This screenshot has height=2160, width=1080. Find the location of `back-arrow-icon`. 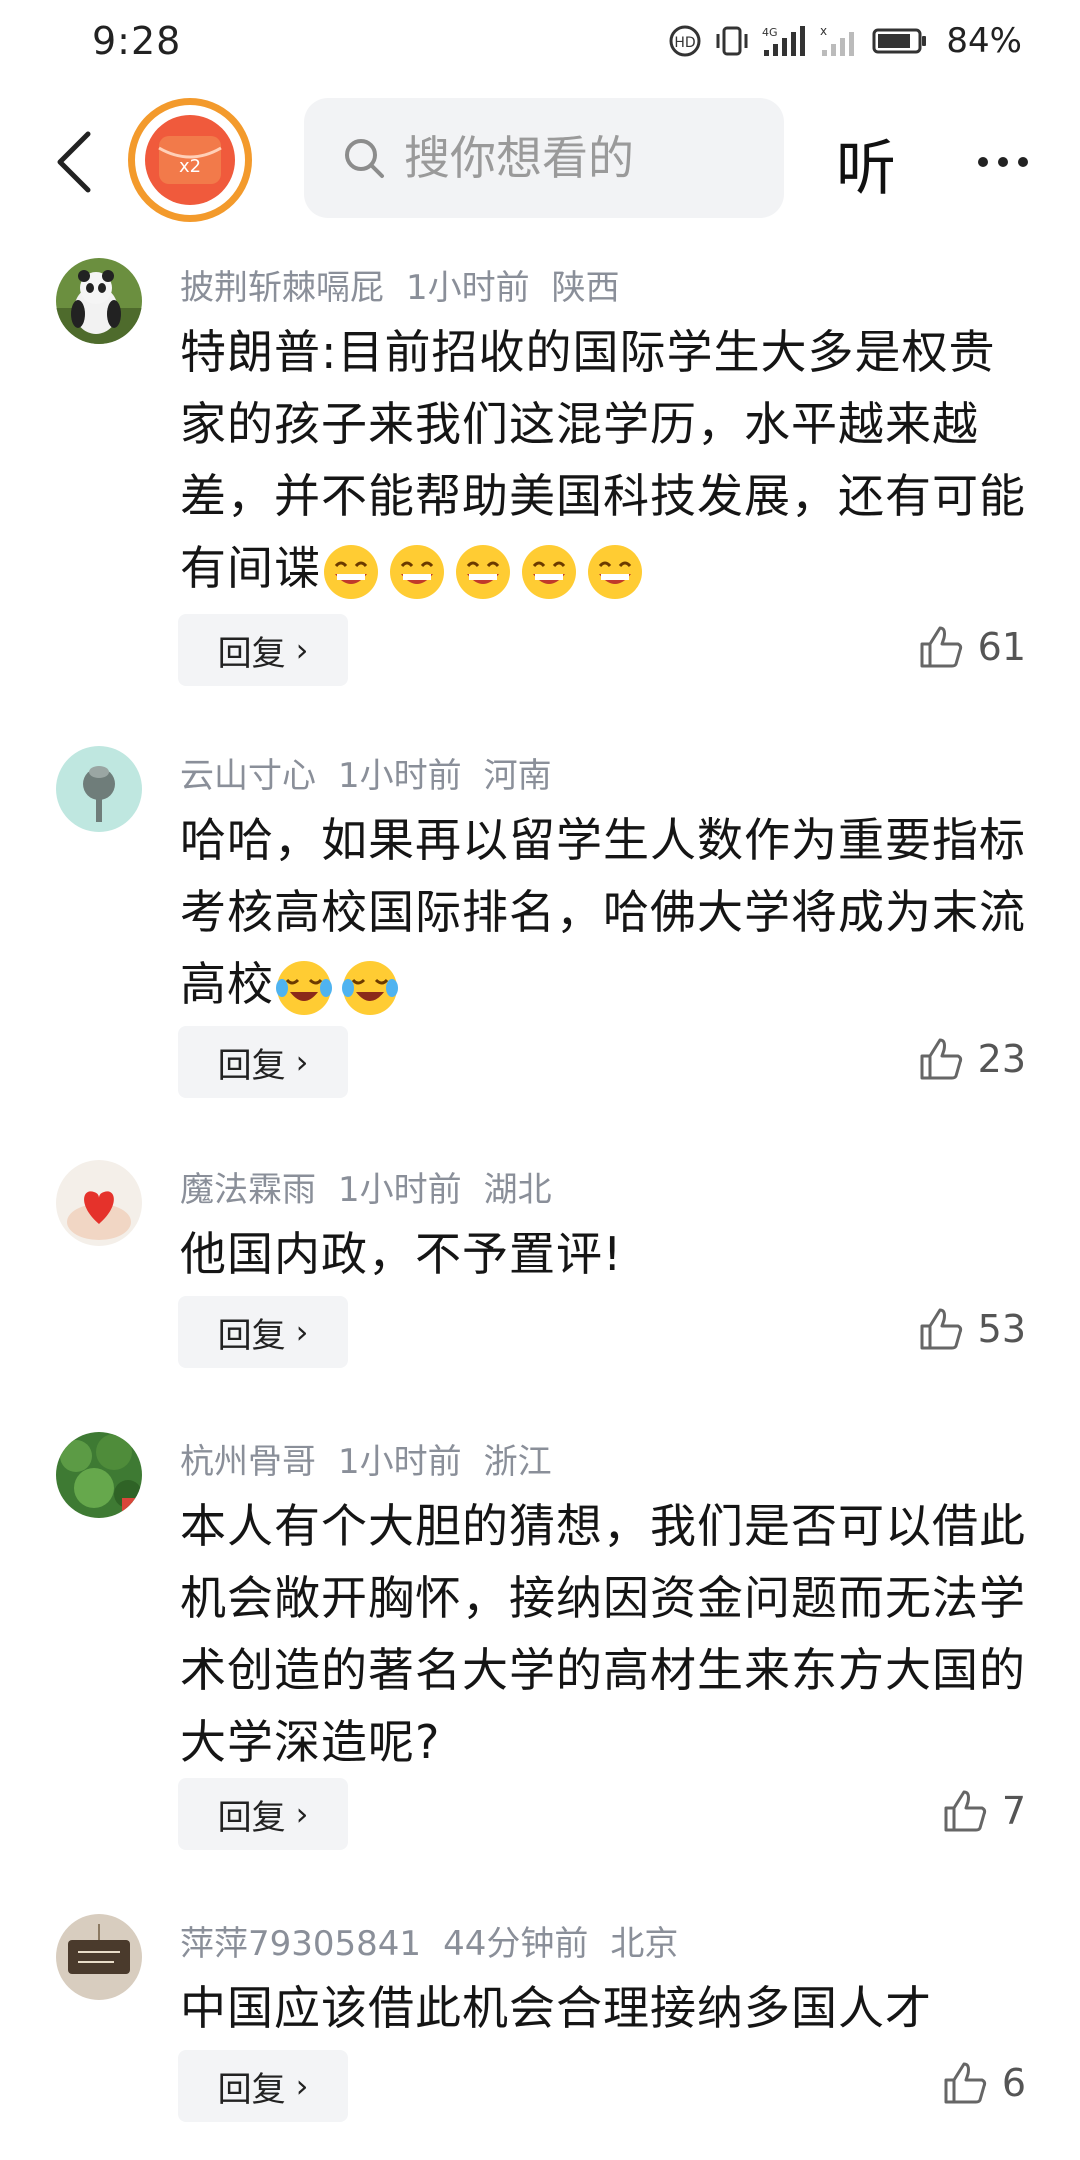

back-arrow-icon is located at coordinates (74, 162).